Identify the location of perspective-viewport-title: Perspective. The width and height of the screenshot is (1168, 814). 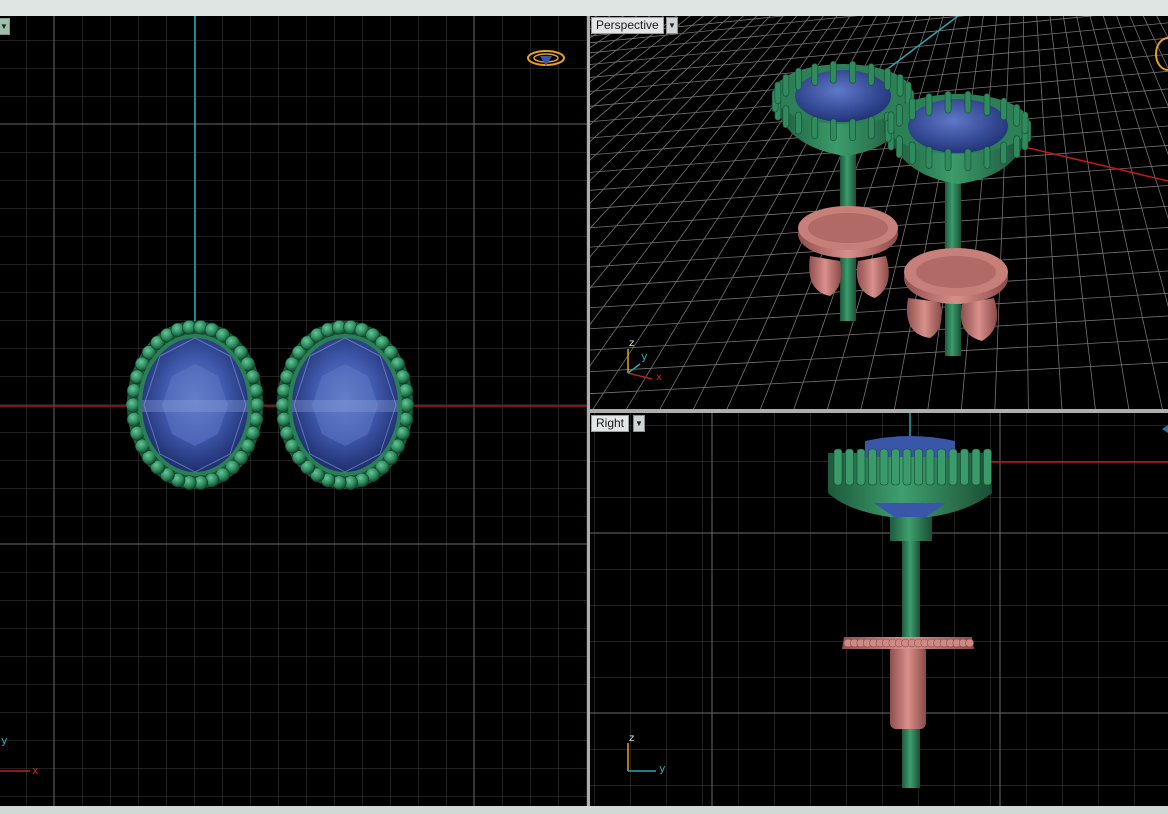
(627, 25).